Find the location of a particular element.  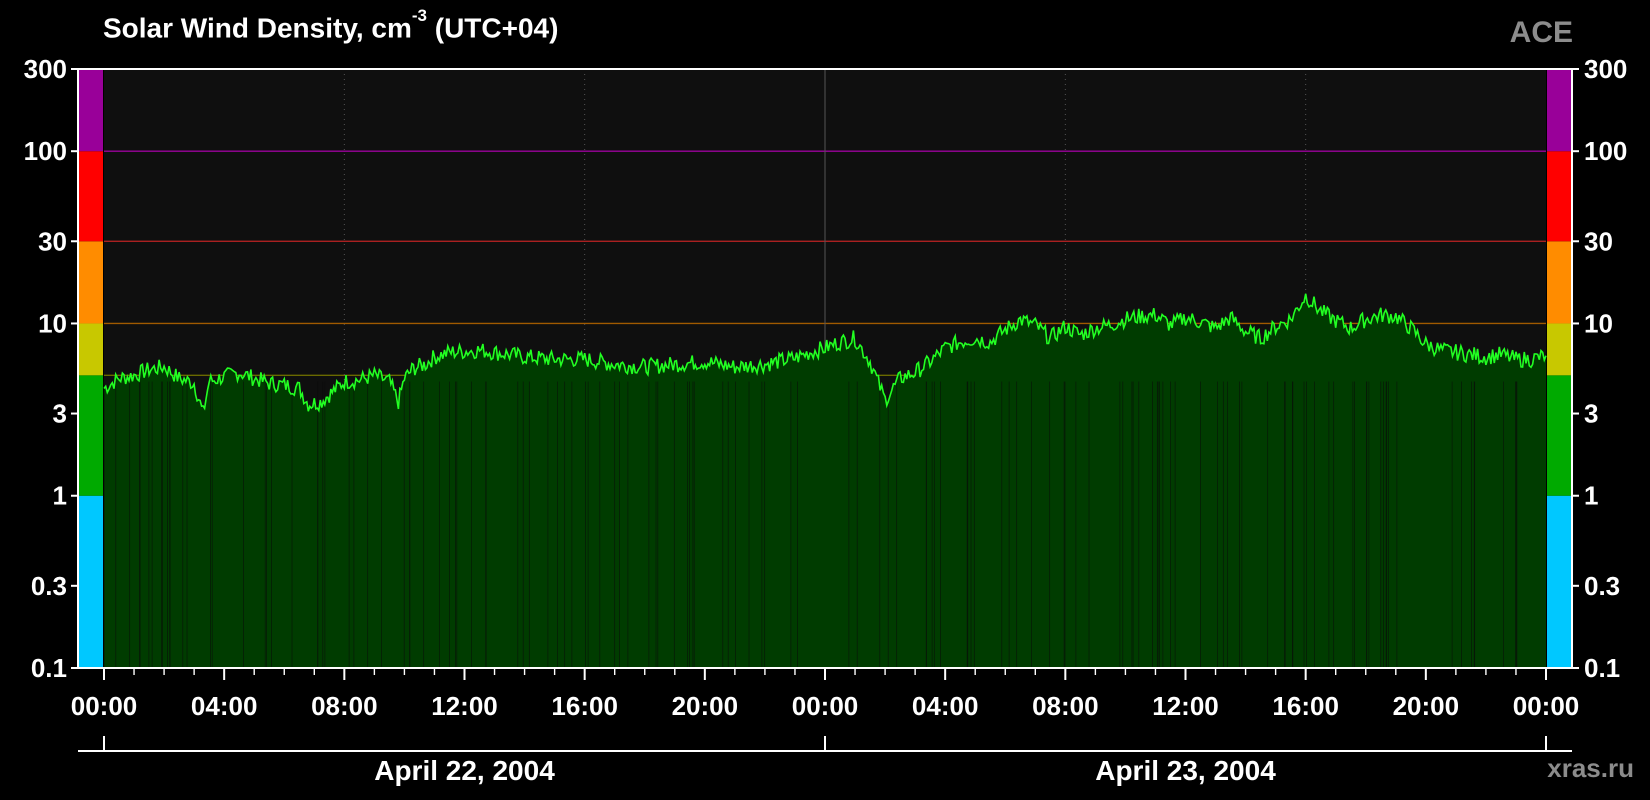

chart-title-main: Solar Wind Density, cm is located at coordinates (257, 28).